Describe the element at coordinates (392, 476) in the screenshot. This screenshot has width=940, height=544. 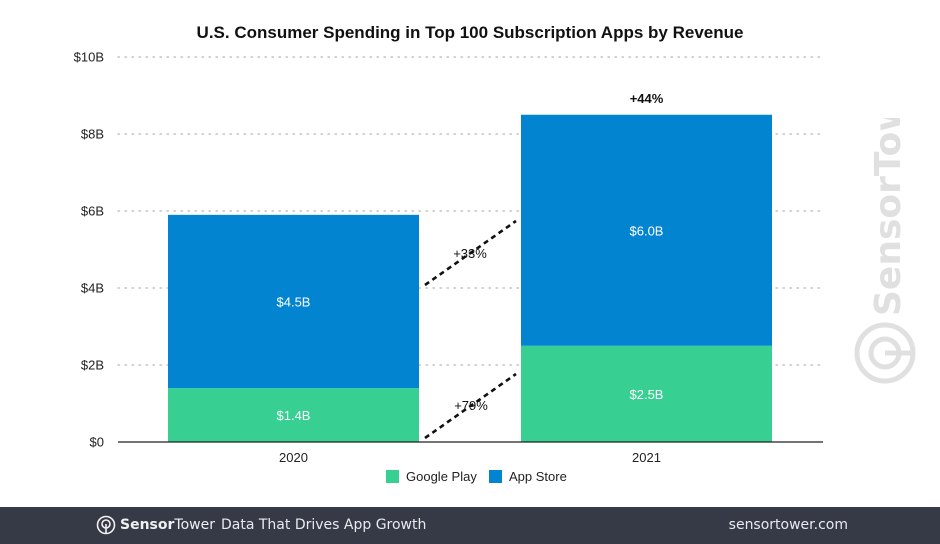
I see `legend-swatch-google-play` at that location.